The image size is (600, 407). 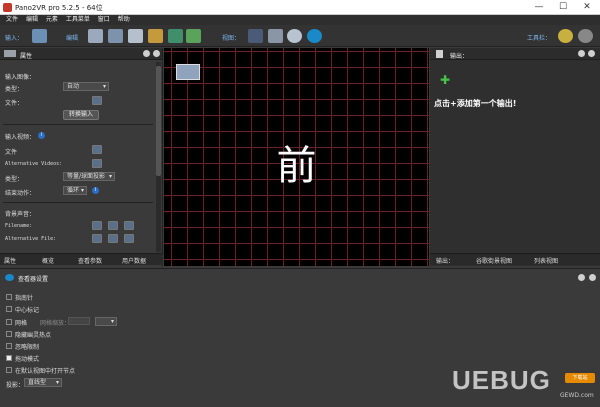 I want to click on filename-label: Filename:, so click(x=19, y=226).